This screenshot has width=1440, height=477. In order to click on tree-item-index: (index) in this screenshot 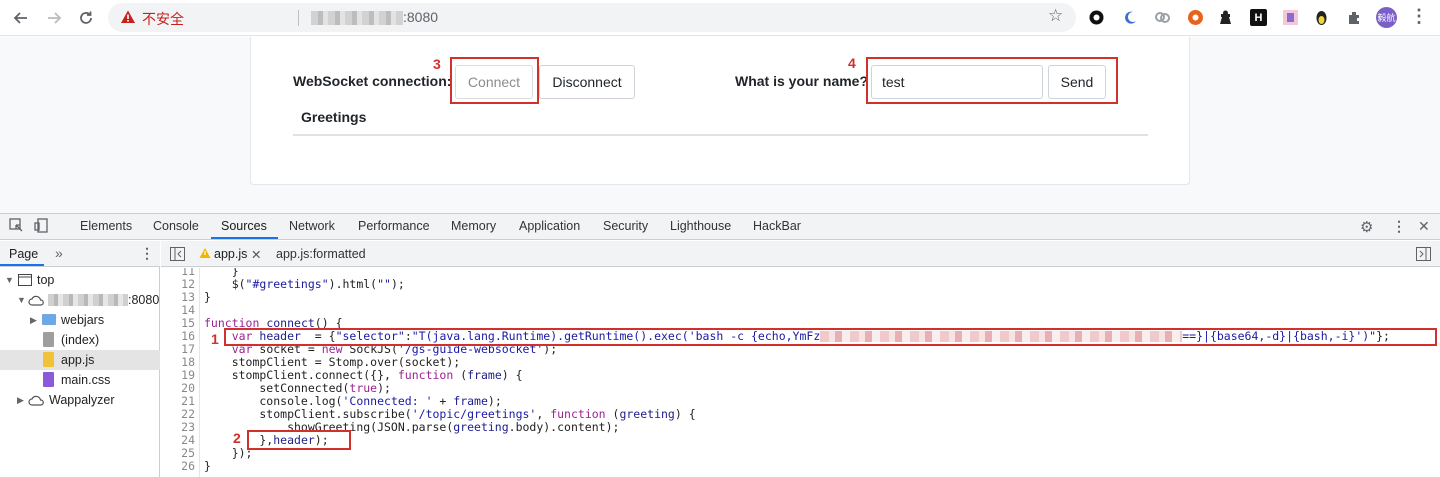, I will do `click(80, 340)`.